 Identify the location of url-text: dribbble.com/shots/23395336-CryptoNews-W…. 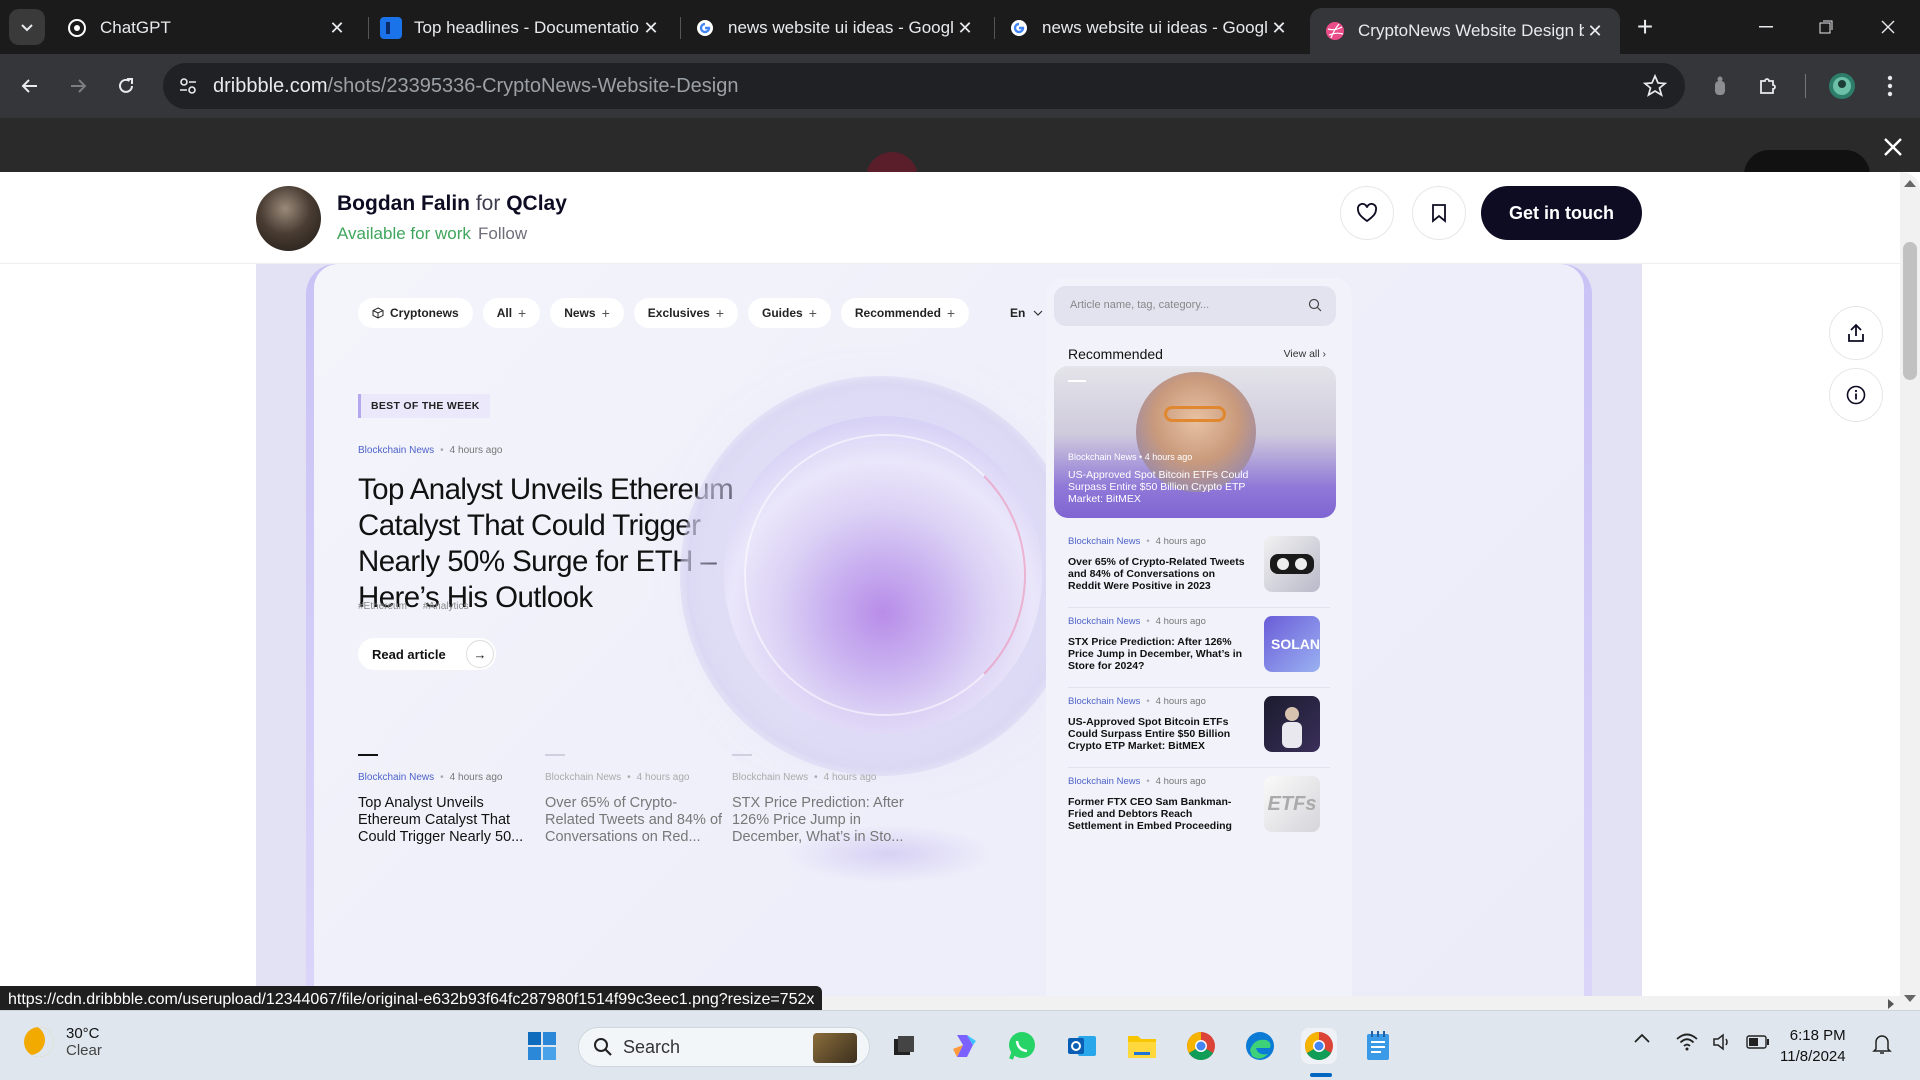
(475, 86).